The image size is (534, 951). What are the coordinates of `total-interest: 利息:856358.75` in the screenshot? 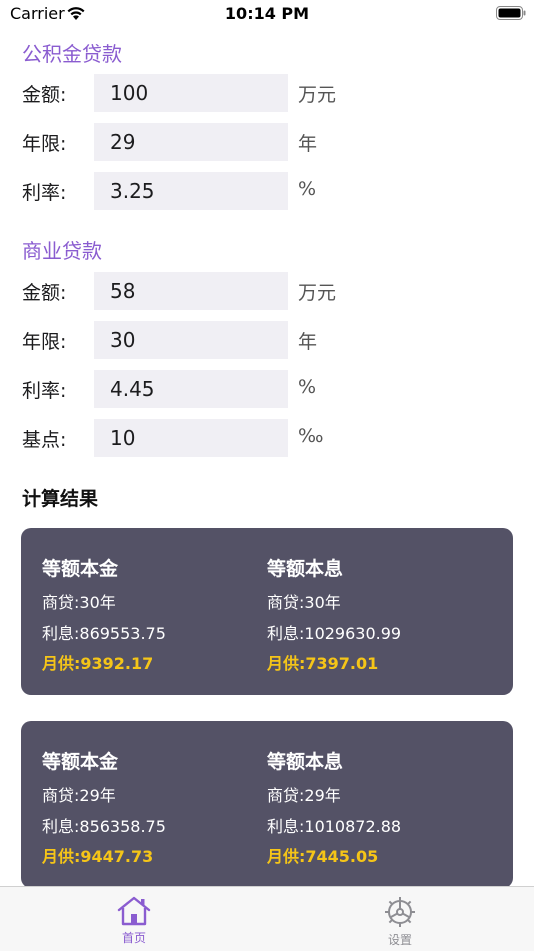 It's located at (104, 826).